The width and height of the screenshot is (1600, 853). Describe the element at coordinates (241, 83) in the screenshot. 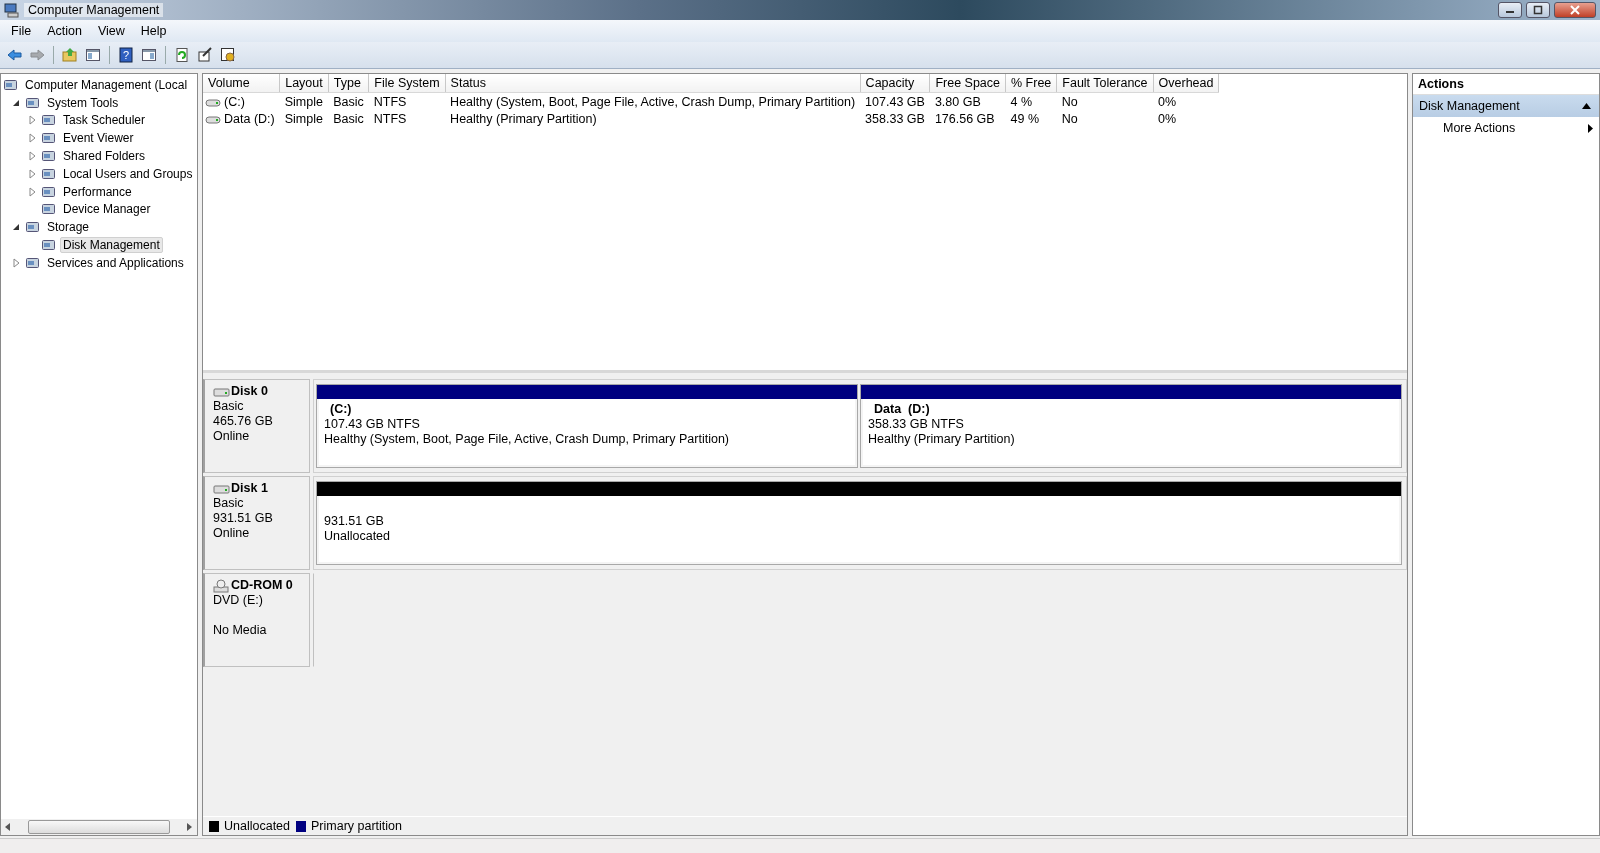

I see `column-header: Volume` at that location.